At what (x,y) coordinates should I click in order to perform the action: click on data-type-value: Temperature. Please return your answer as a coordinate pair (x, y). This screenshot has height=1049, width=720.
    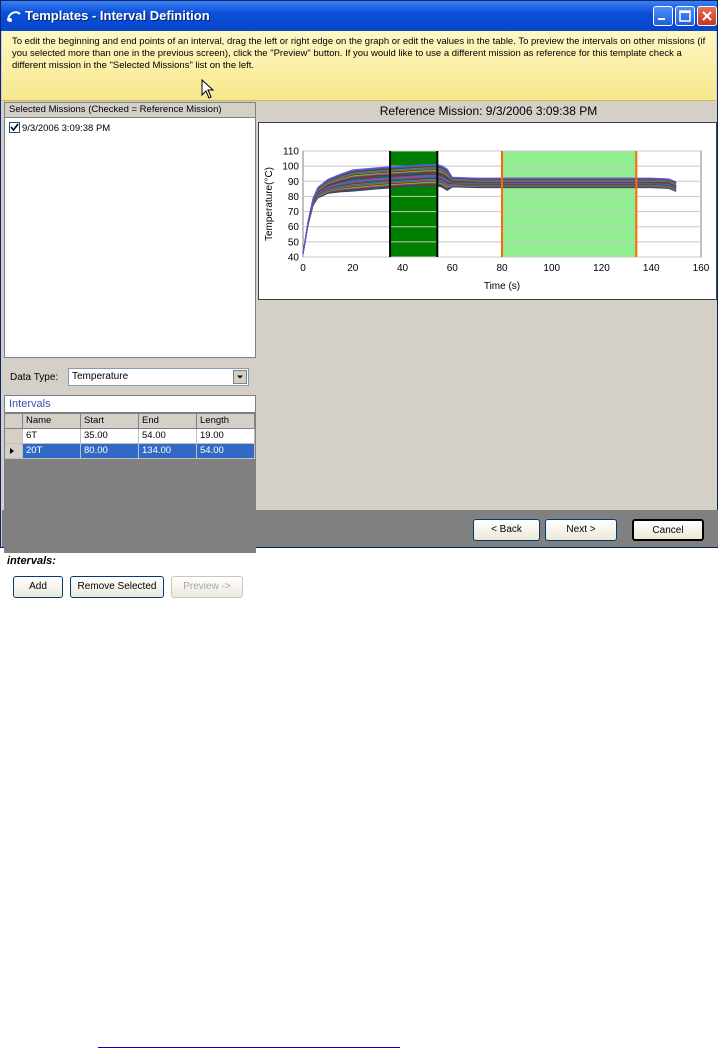
    Looking at the image, I should click on (100, 376).